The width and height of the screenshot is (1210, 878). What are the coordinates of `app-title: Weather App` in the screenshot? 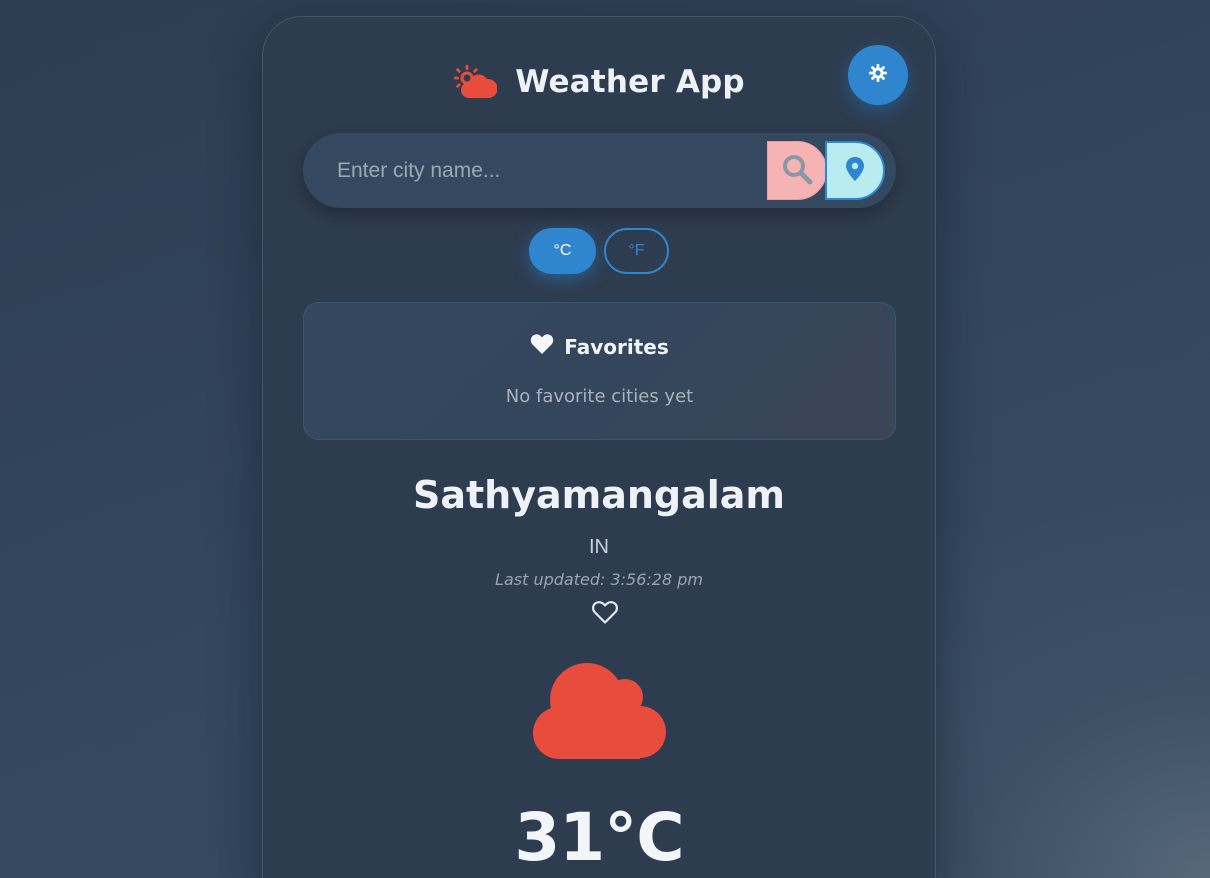 It's located at (630, 82).